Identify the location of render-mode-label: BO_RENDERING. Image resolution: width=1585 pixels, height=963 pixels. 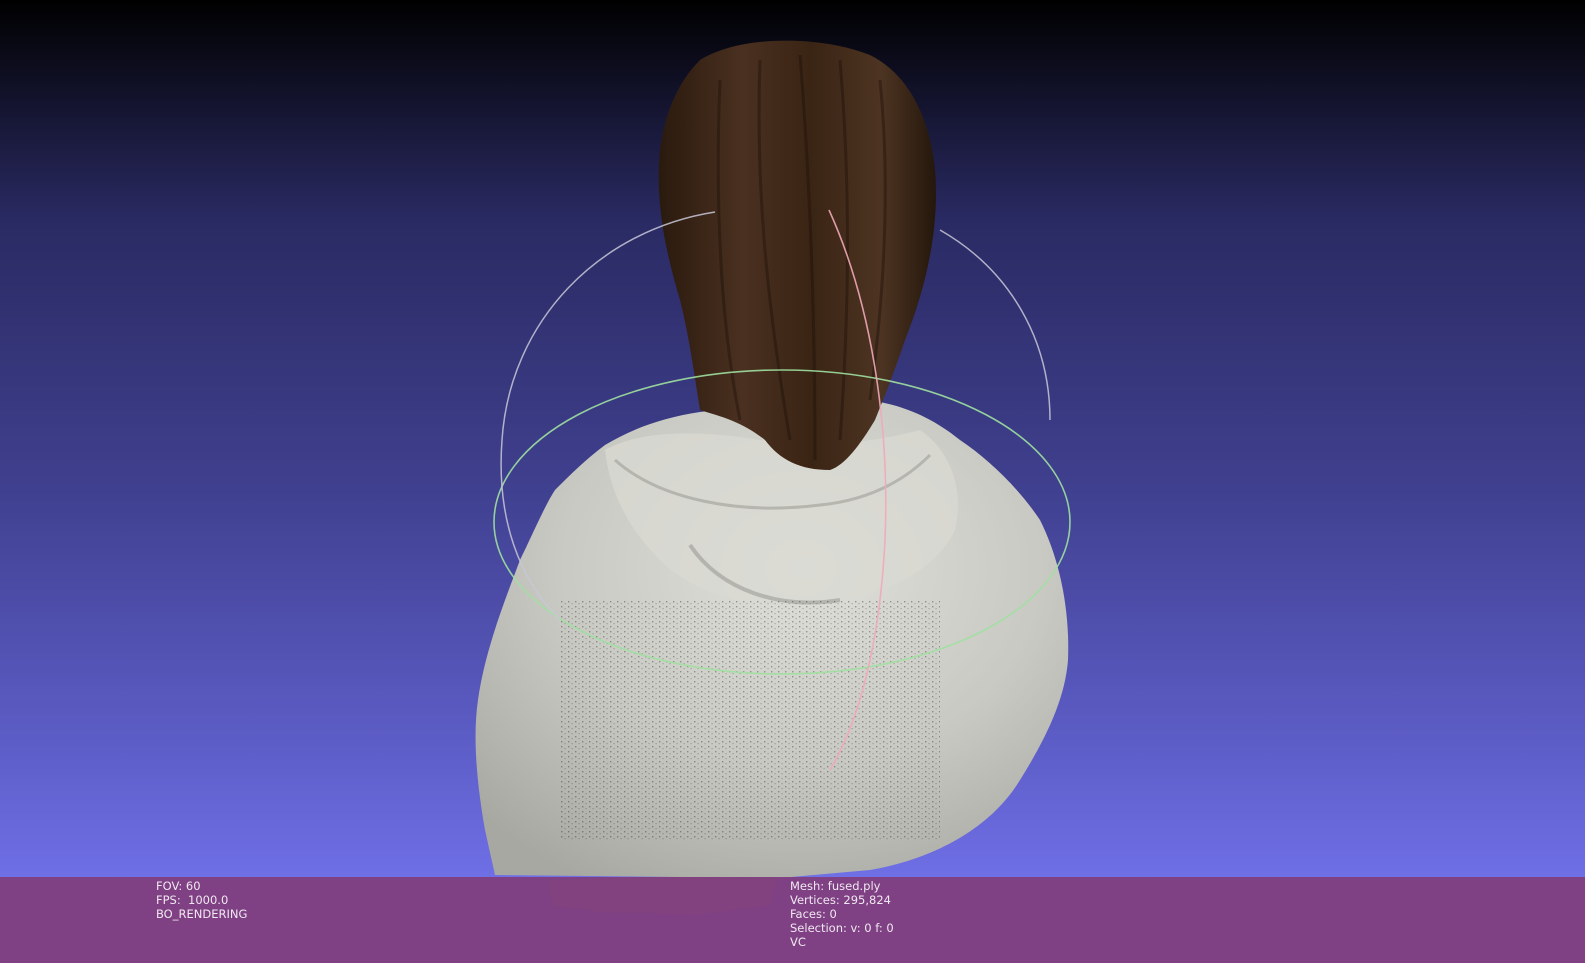
(202, 914).